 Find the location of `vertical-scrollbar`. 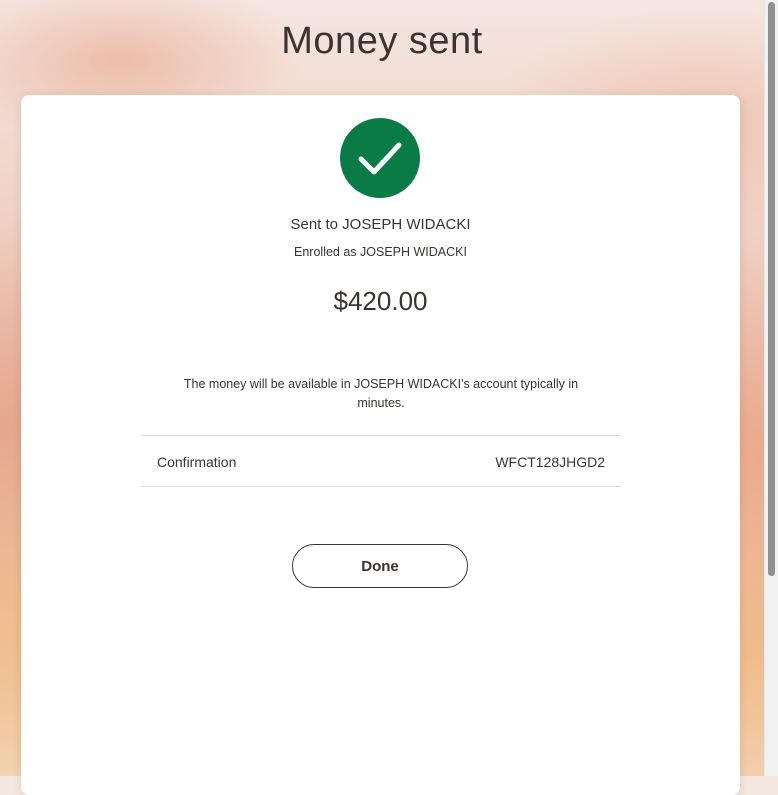

vertical-scrollbar is located at coordinates (771, 388).